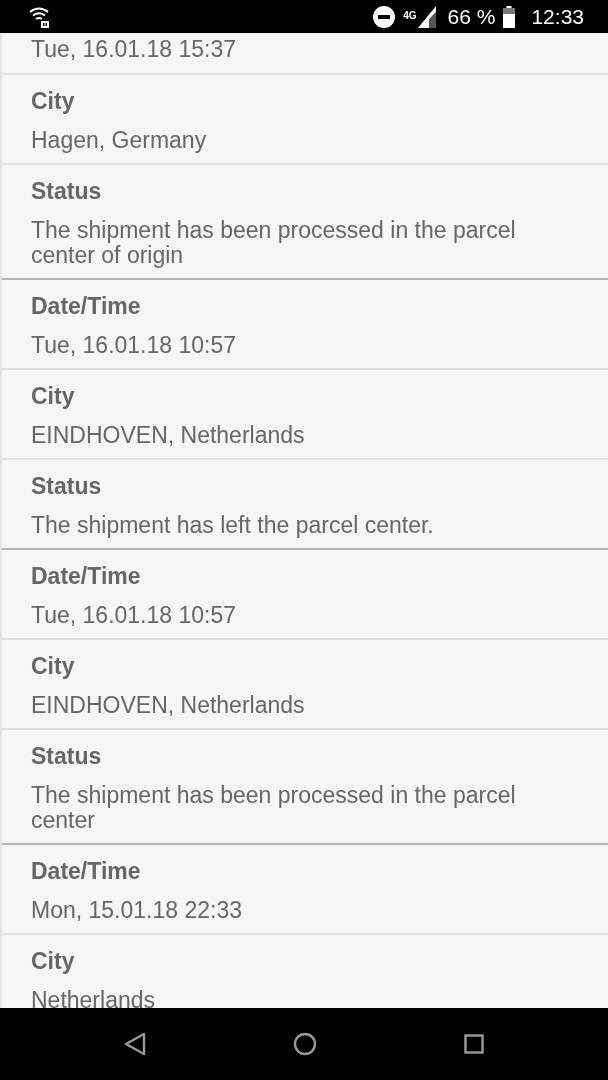 Image resolution: width=608 pixels, height=1080 pixels. Describe the element at coordinates (40, 16) in the screenshot. I see `wifi-icon` at that location.